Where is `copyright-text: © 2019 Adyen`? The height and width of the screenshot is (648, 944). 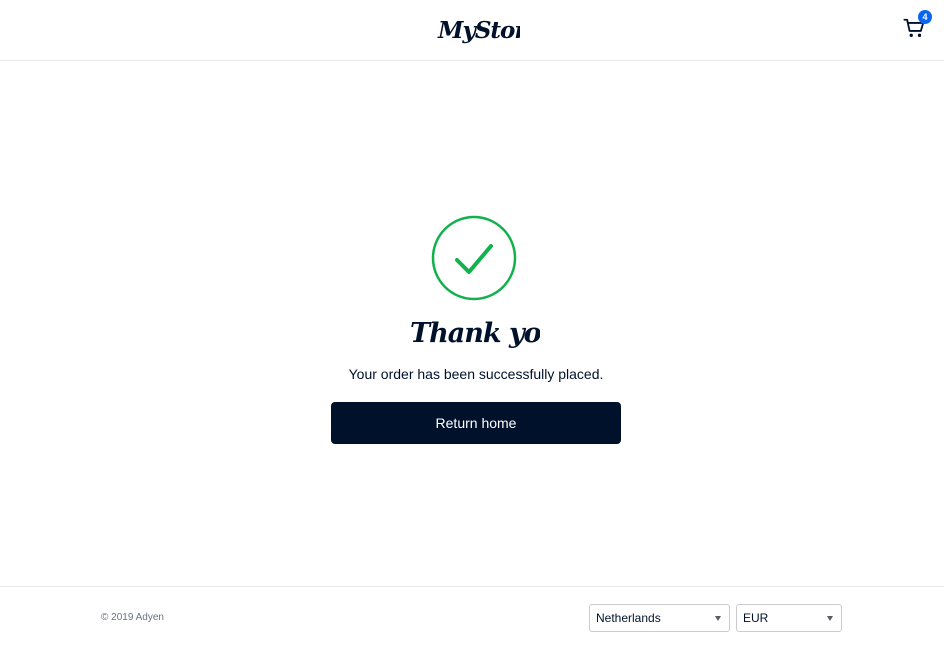 copyright-text: © 2019 Adyen is located at coordinates (132, 617).